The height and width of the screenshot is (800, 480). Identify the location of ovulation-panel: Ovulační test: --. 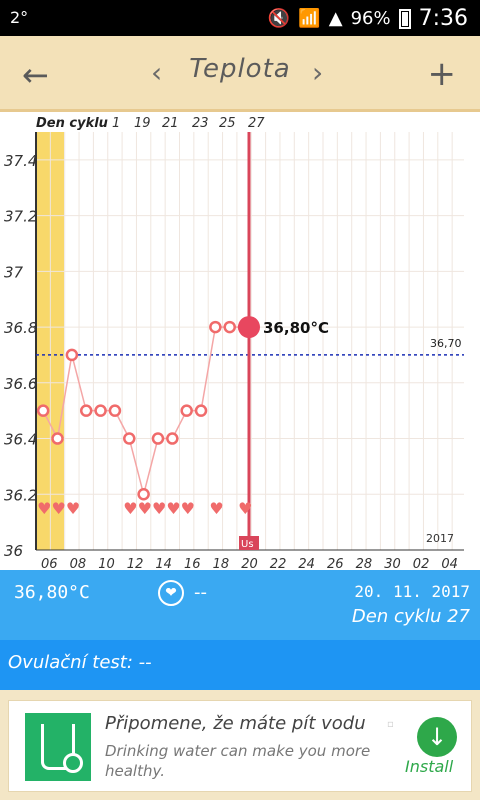
(240, 665).